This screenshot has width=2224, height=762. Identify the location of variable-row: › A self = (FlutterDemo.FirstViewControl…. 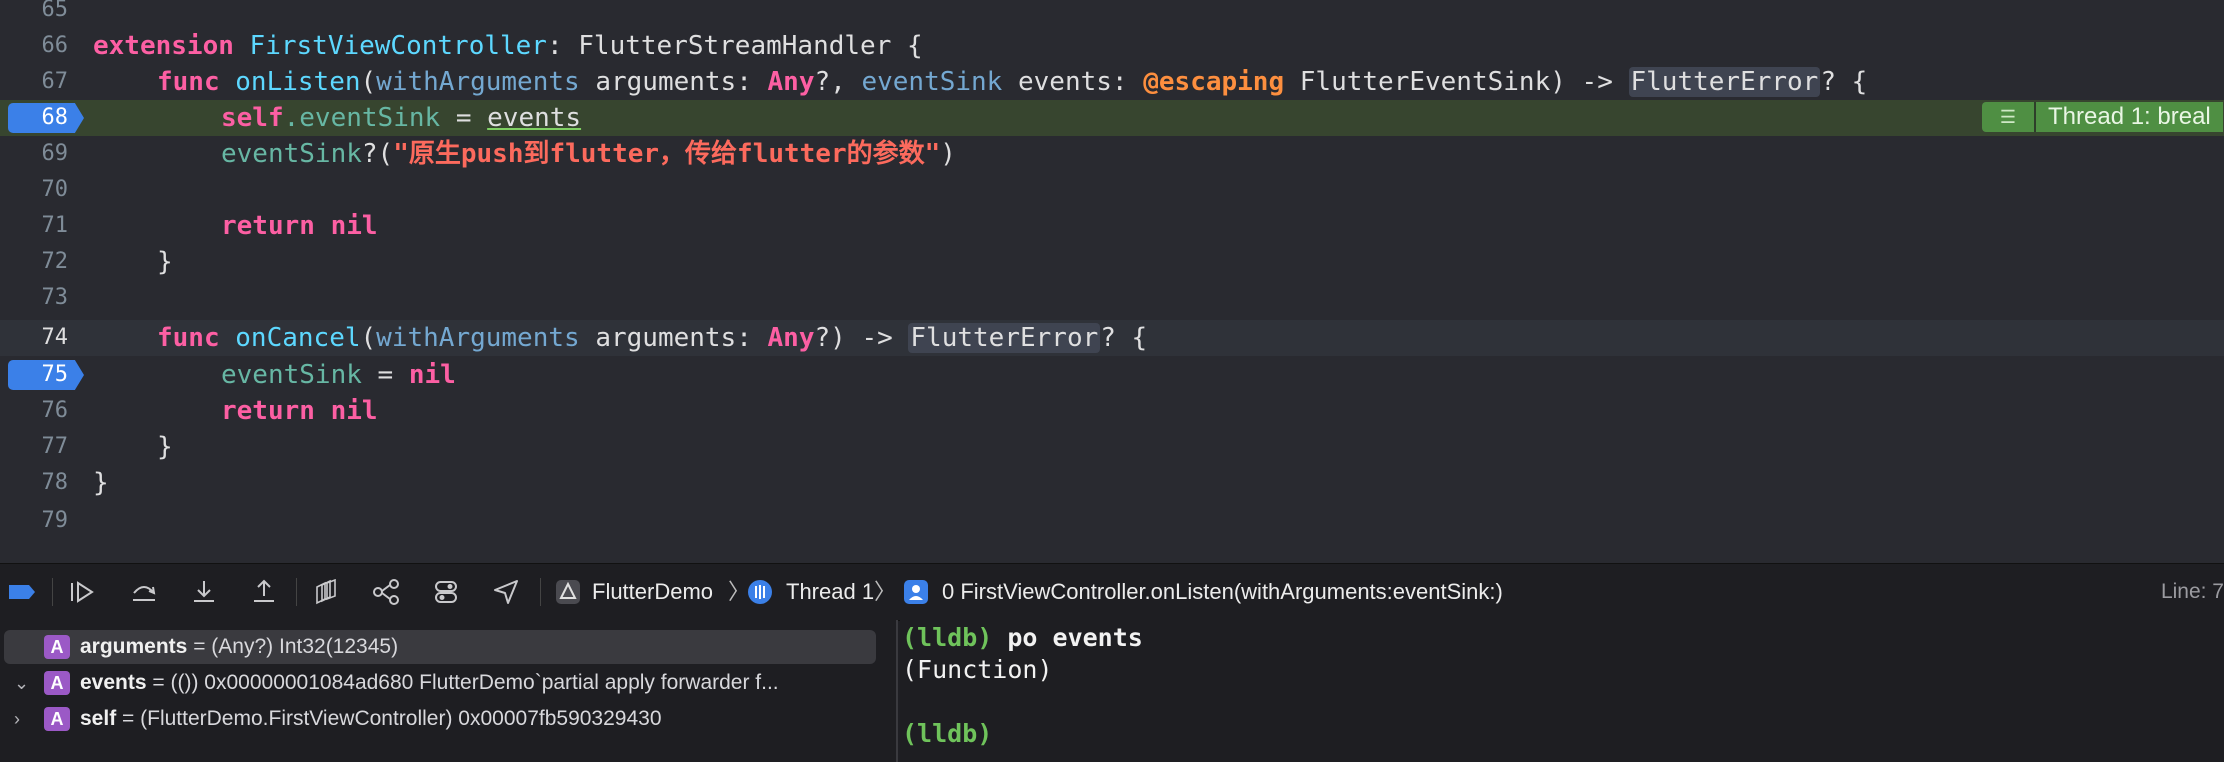
(440, 719).